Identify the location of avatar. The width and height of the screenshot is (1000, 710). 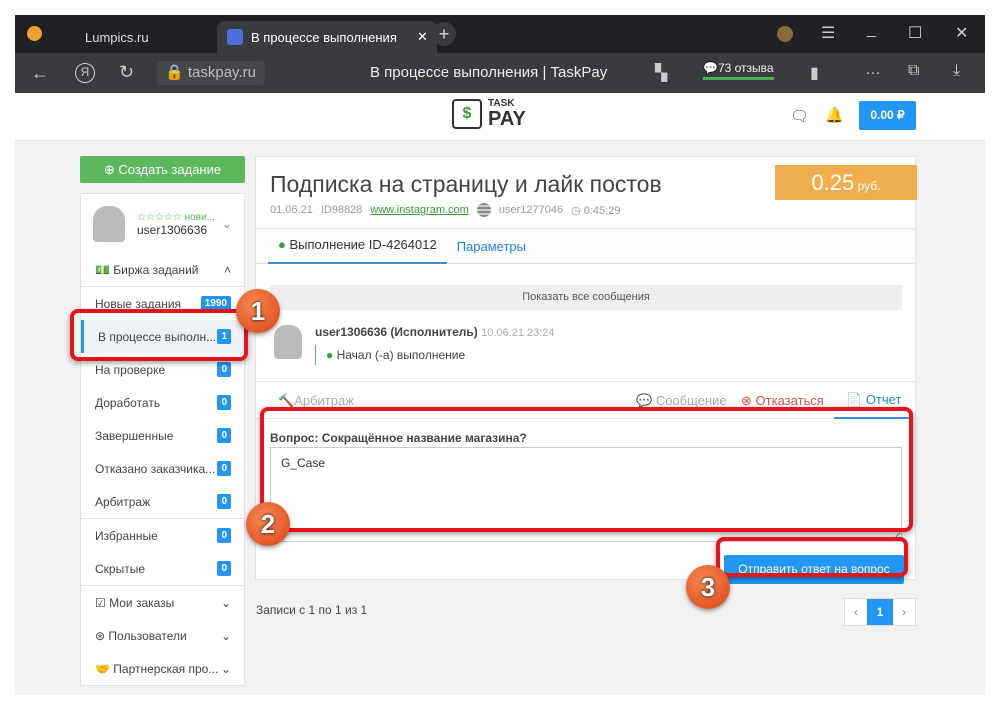
(109, 224).